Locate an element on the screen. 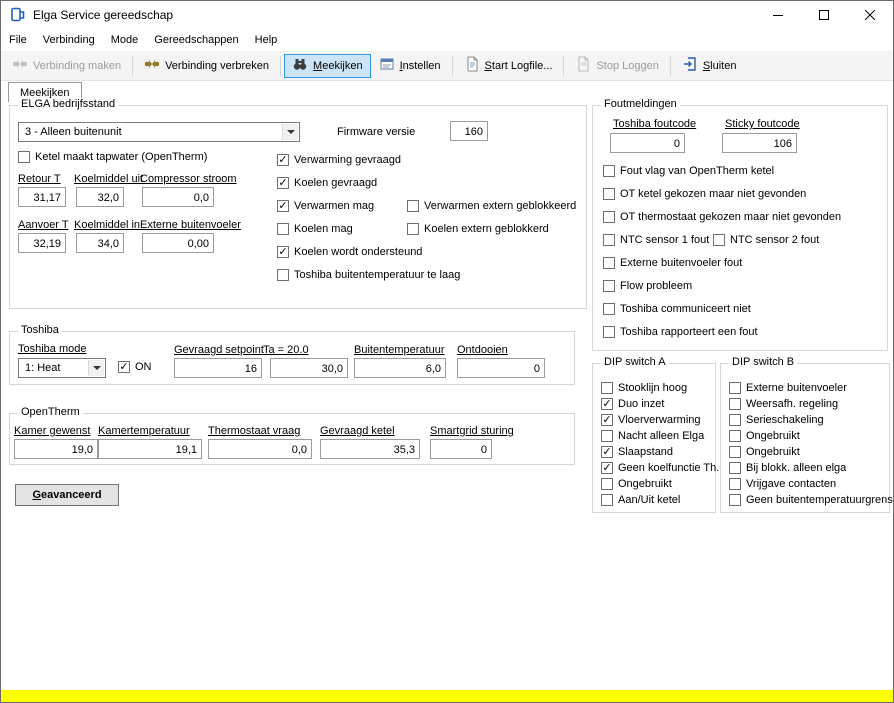 The width and height of the screenshot is (894, 703). toshiba-mode-select: 1: Heat is located at coordinates (62, 368).